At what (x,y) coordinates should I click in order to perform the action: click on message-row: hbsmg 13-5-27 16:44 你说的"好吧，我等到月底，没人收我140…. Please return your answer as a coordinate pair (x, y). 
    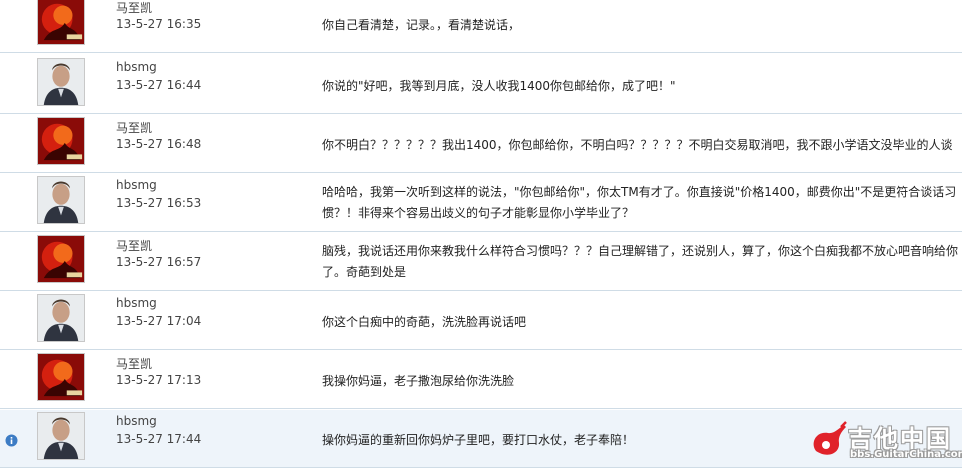
    Looking at the image, I should click on (481, 85).